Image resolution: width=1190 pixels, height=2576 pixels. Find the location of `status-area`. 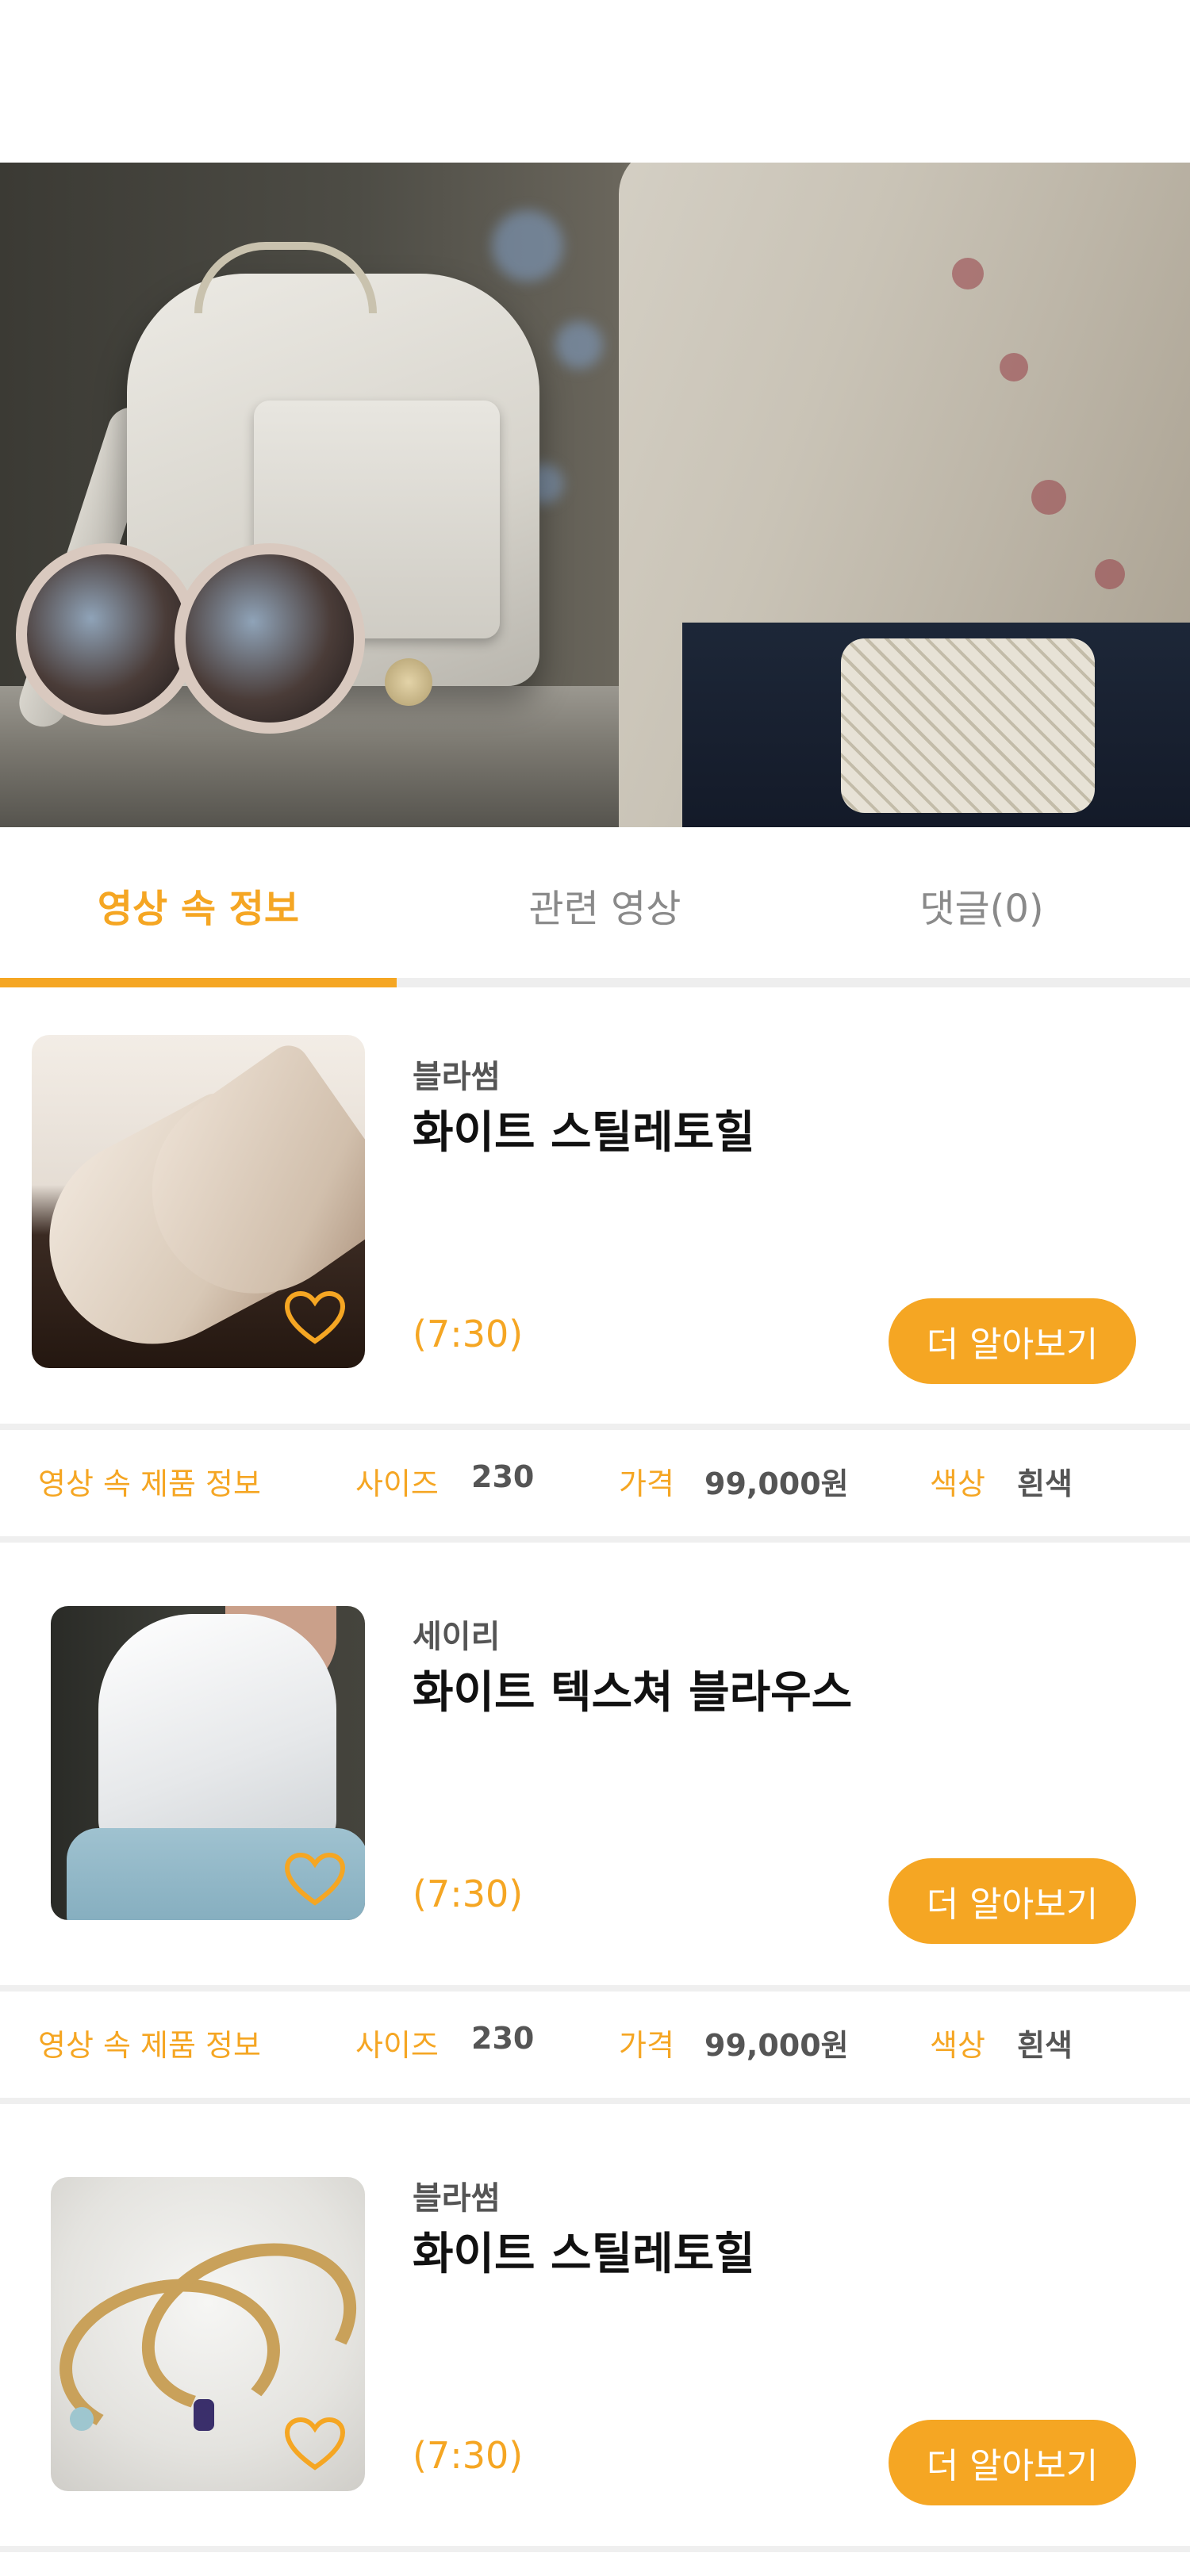

status-area is located at coordinates (595, 81).